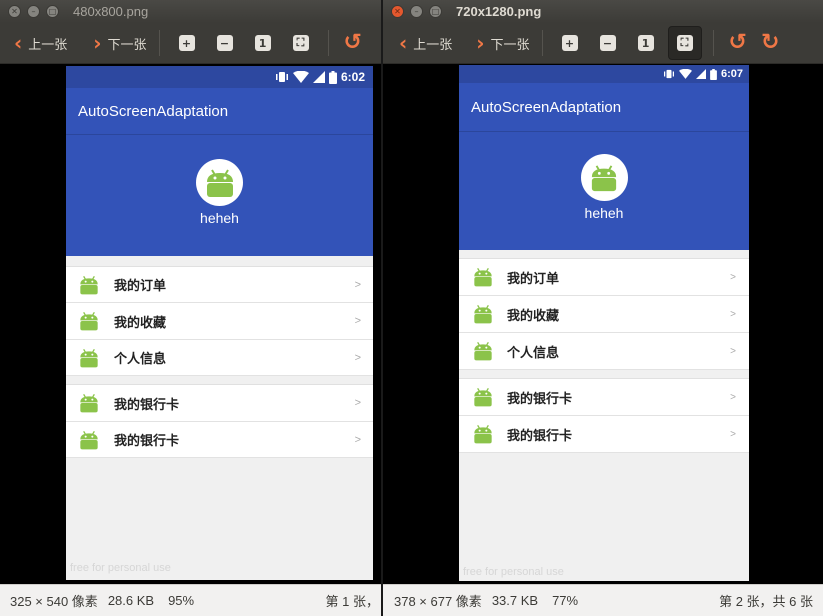  What do you see at coordinates (515, 600) in the screenshot?
I see `file-size: 33.7 KB` at bounding box center [515, 600].